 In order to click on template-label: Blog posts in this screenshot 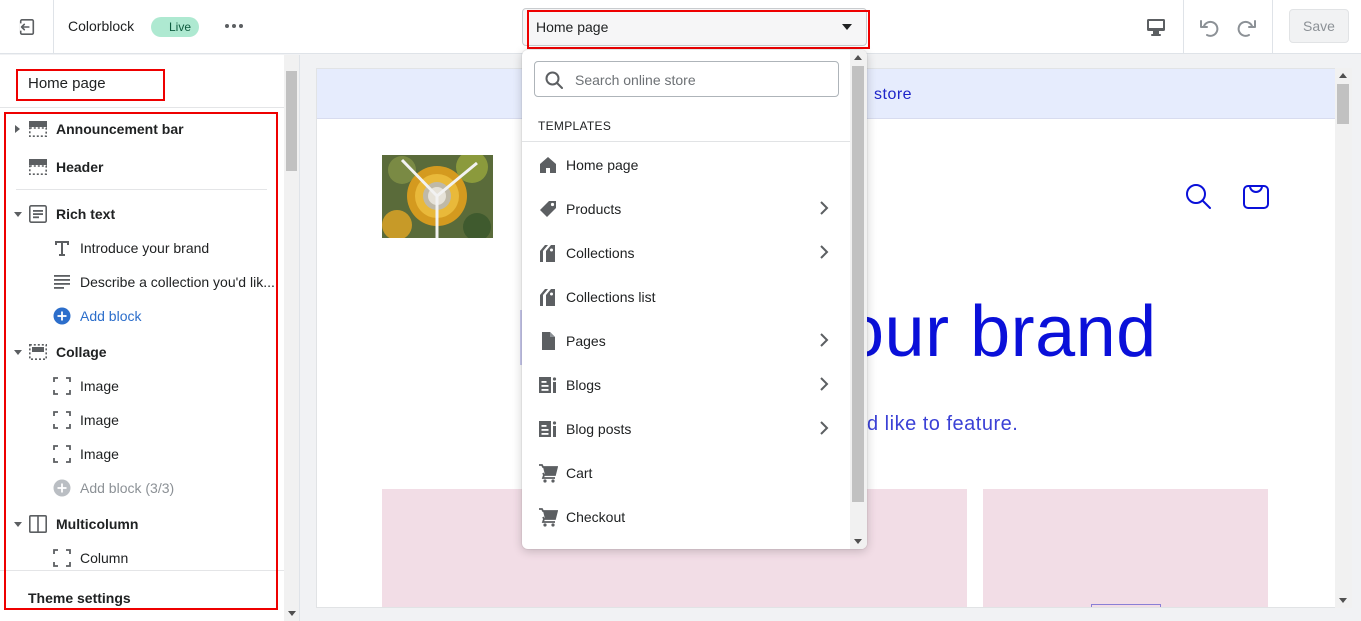, I will do `click(599, 429)`.